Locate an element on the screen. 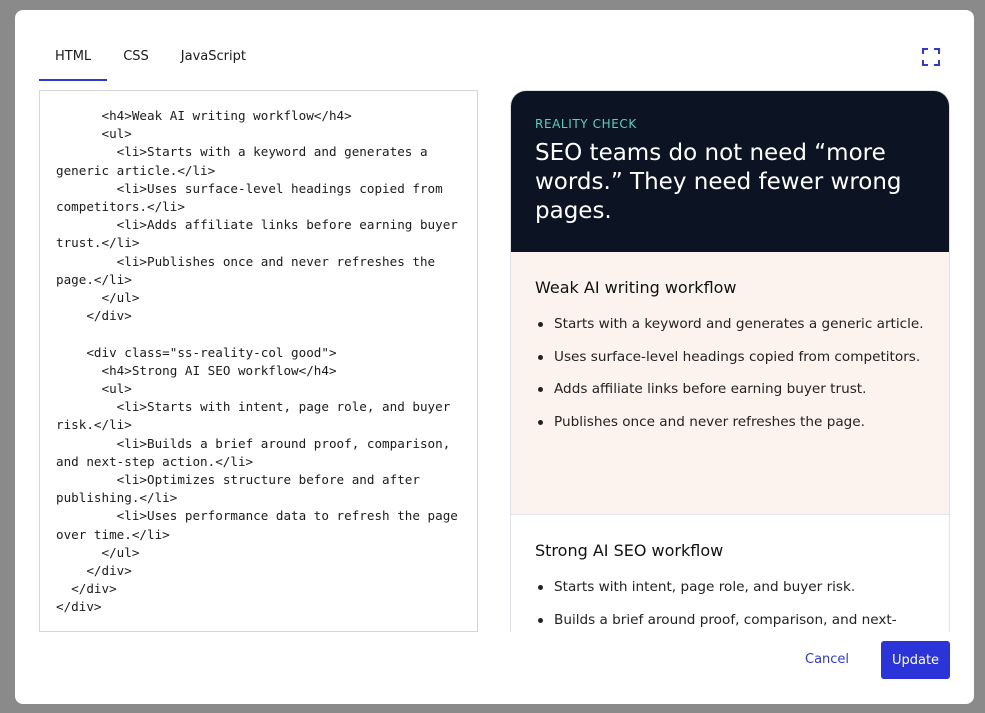  code-line: <h4>Strong AI SEO workflow</h4> is located at coordinates (258, 371).